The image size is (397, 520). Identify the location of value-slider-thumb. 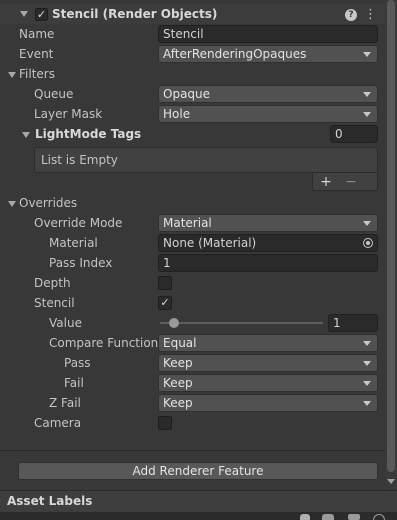
(174, 323).